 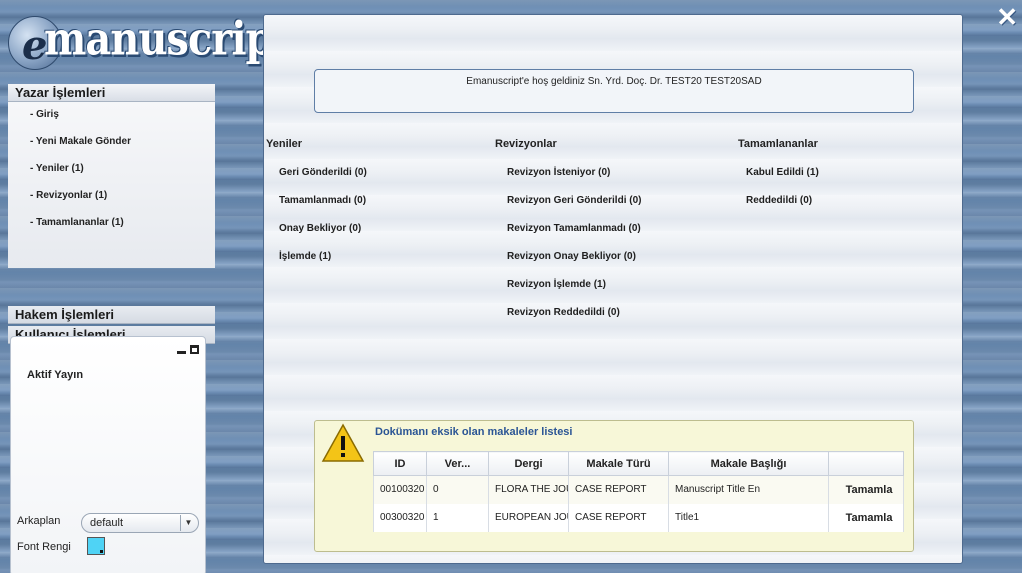 What do you see at coordinates (748, 463) in the screenshot?
I see `col-header-title: Makale Başlığı` at bounding box center [748, 463].